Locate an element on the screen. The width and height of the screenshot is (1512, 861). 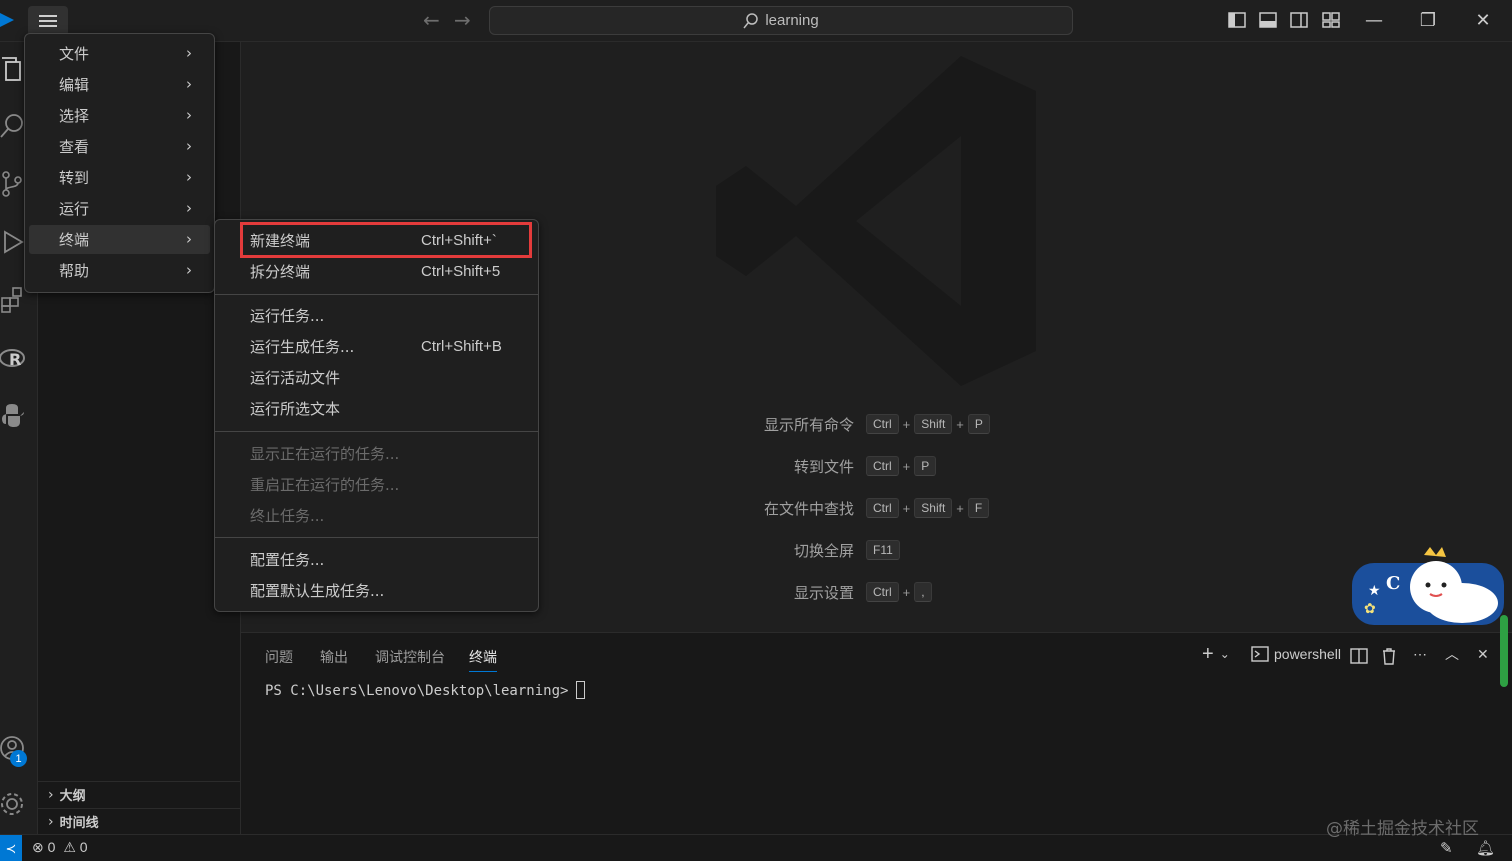
warning-icon: ⚠ is located at coordinates (69, 847).